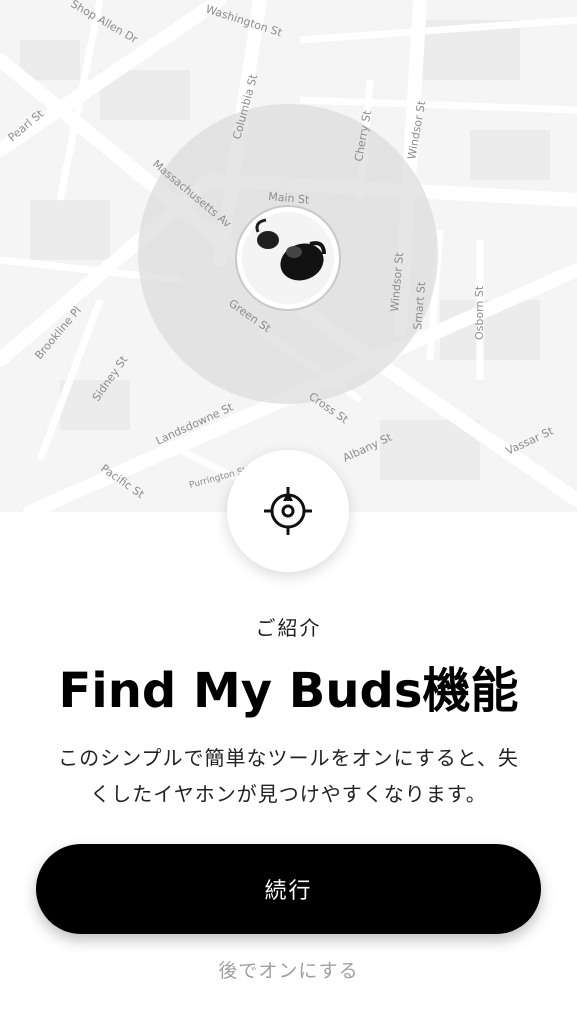  Describe the element at coordinates (244, 20) in the screenshot. I see `street-label-washington: Washington St` at that location.